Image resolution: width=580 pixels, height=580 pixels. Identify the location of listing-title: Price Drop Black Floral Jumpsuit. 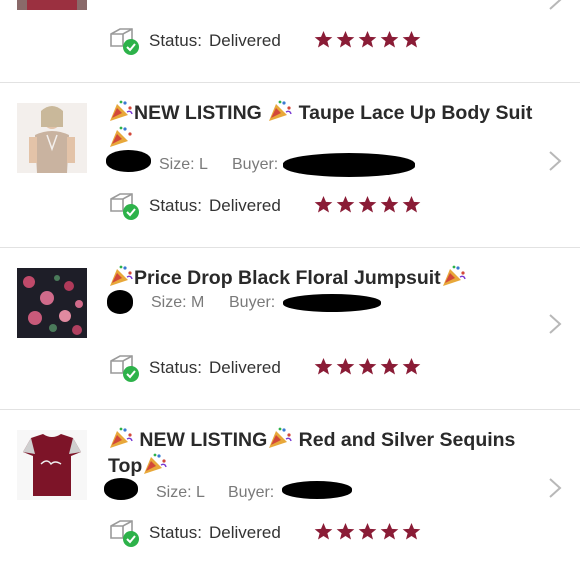
(328, 278).